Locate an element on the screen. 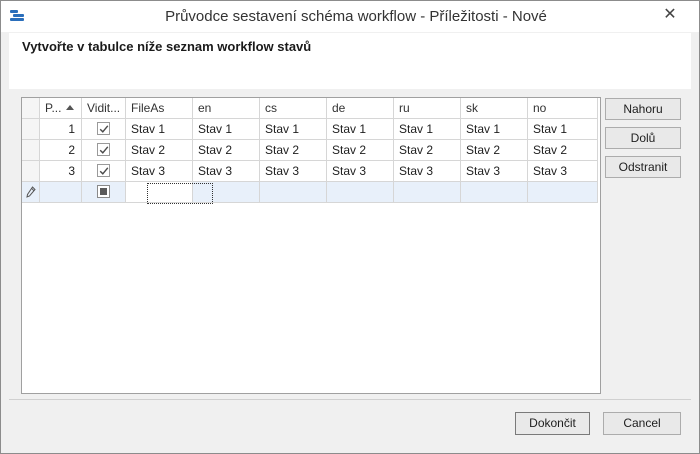 The image size is (700, 454). cell-ru: Stav 3 is located at coordinates (427, 171).